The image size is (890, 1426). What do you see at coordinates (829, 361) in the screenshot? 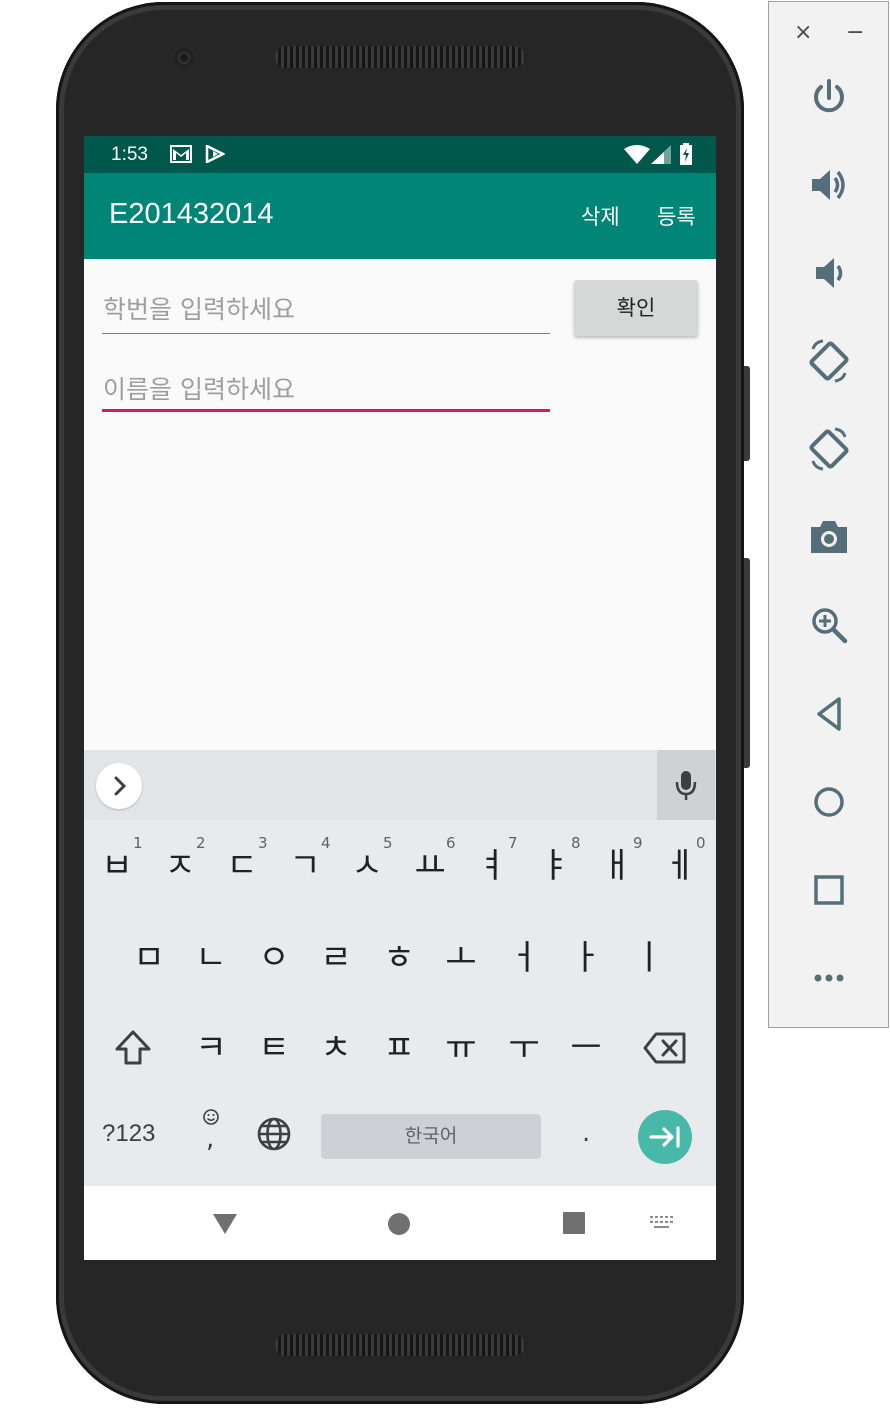
I see `rotate-left-icon` at bounding box center [829, 361].